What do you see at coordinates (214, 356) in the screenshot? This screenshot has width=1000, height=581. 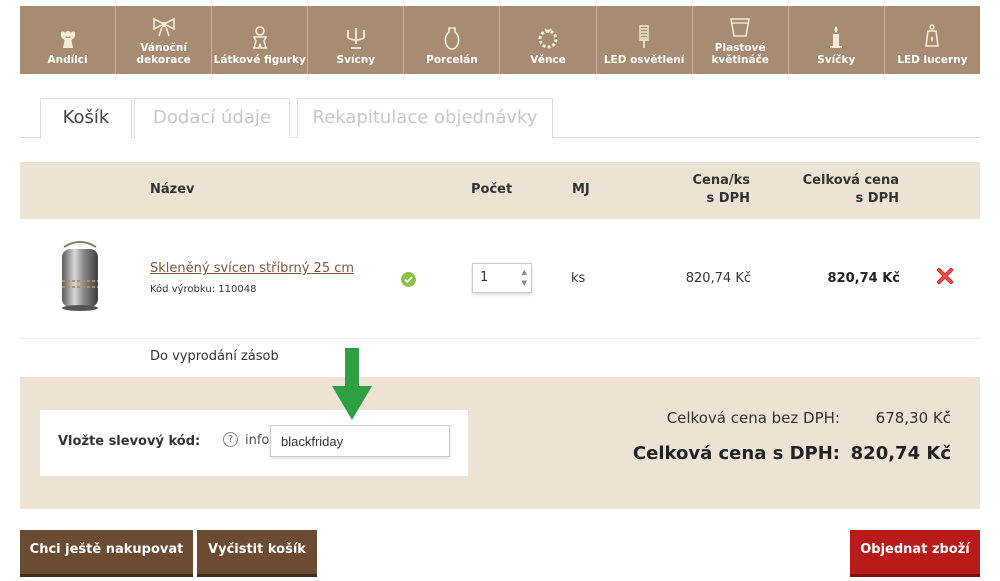 I see `availability-note: Do vyprodání zásob` at bounding box center [214, 356].